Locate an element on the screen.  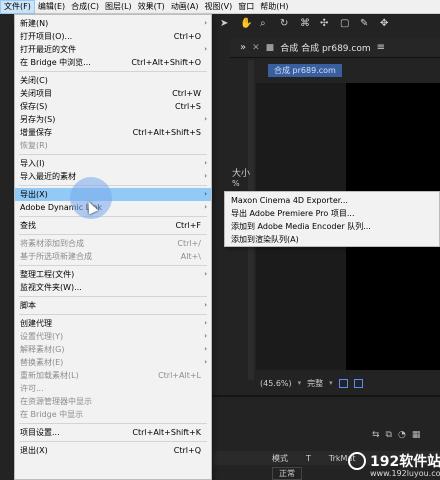
menubar-item: 文件(F) is located at coordinates (17, 7).